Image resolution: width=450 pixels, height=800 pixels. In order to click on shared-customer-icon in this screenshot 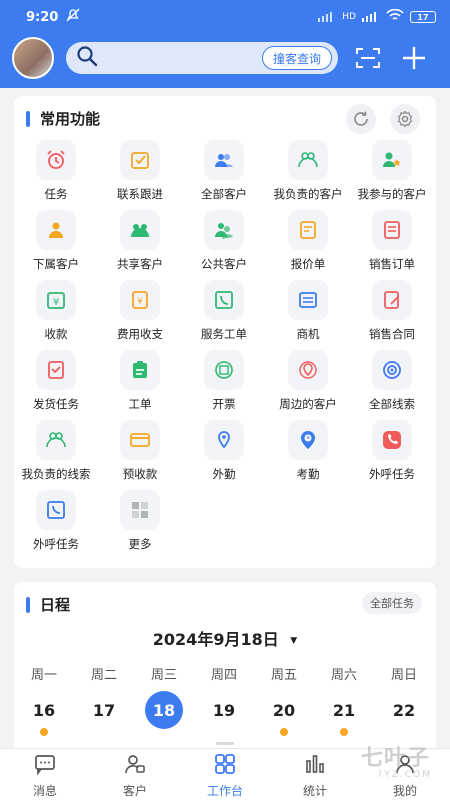, I will do `click(140, 230)`.